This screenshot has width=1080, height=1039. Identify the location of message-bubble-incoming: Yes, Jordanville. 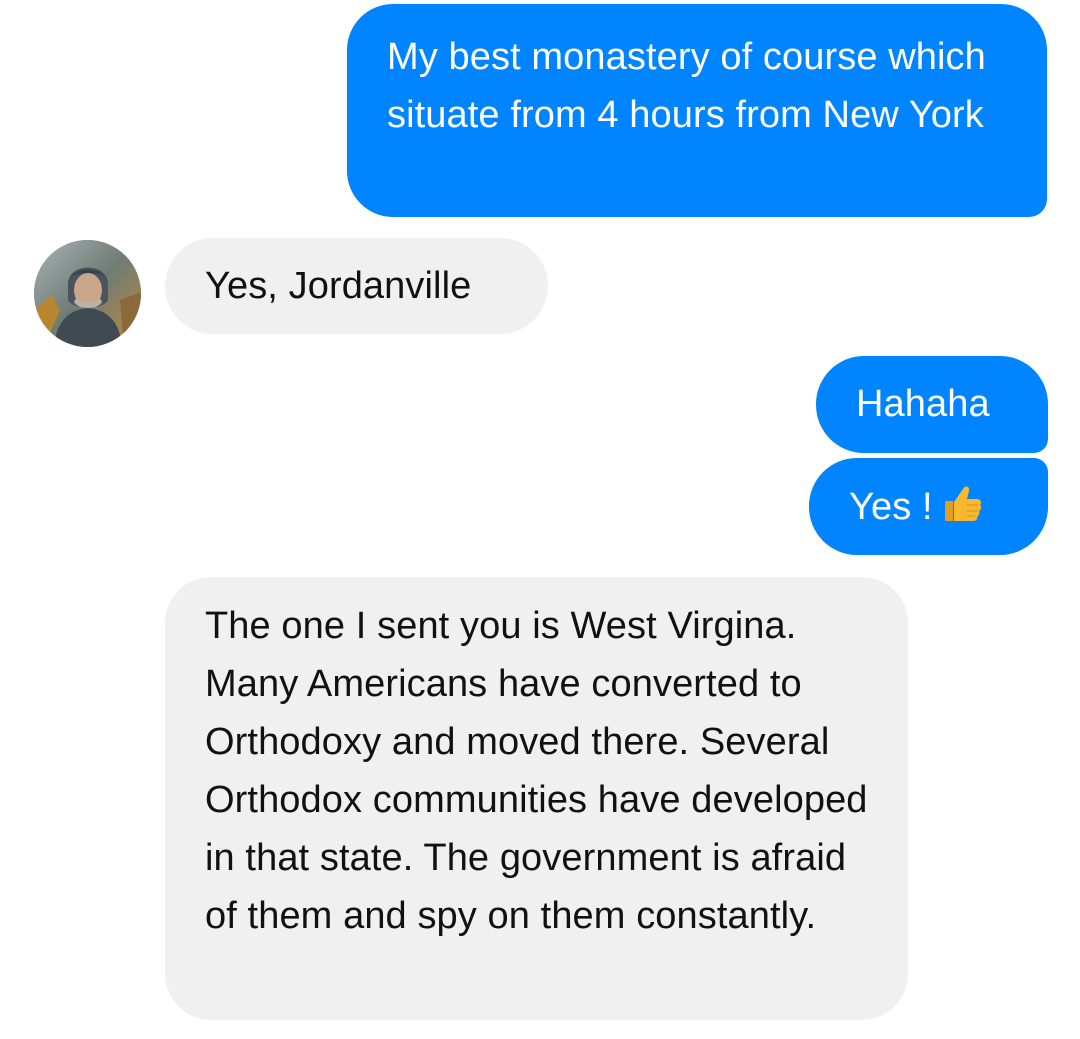
(356, 286).